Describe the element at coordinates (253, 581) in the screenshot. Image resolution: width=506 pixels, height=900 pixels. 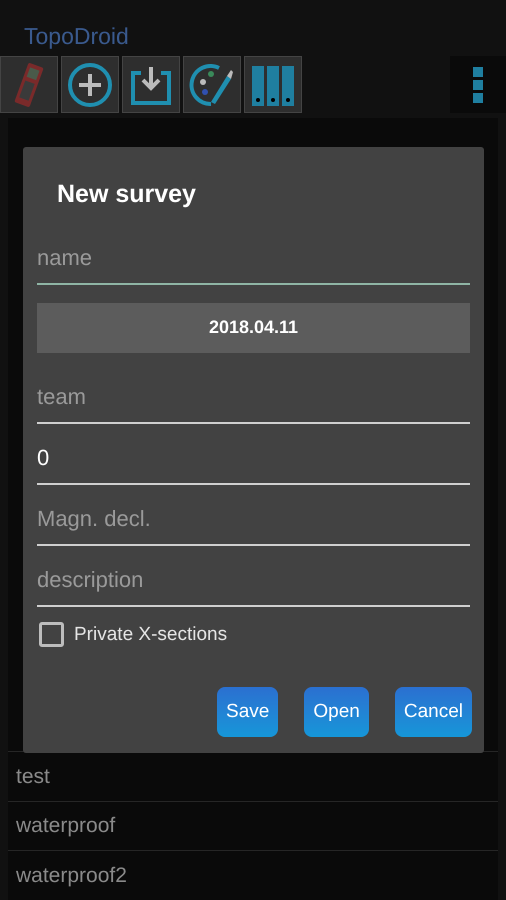
I see `input-field: description` at that location.